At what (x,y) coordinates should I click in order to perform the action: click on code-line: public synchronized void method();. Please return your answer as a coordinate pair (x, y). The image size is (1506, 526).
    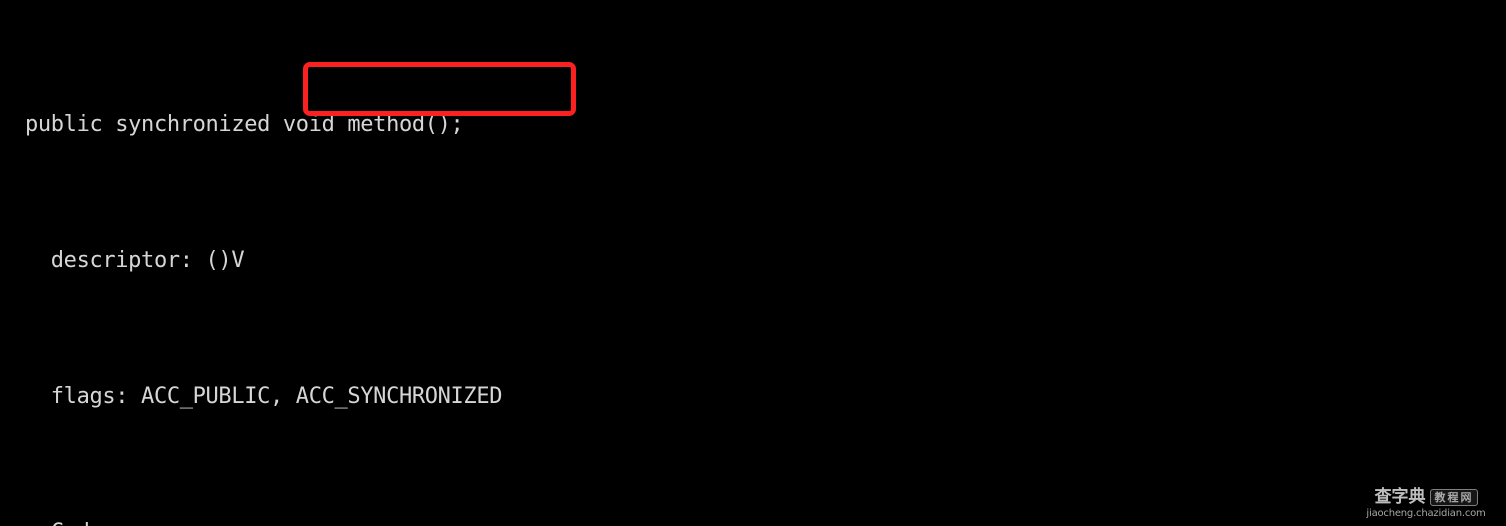
    Looking at the image, I should click on (714, 125).